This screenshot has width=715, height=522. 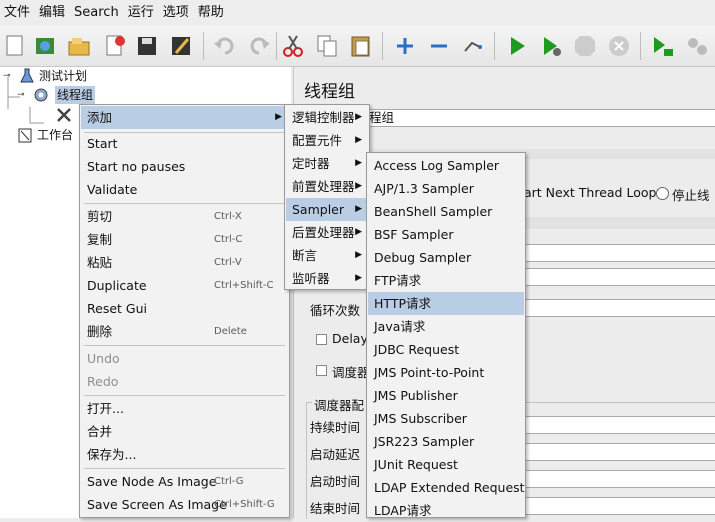 I want to click on submenu-assertion: 断言 ▶, so click(x=327, y=255).